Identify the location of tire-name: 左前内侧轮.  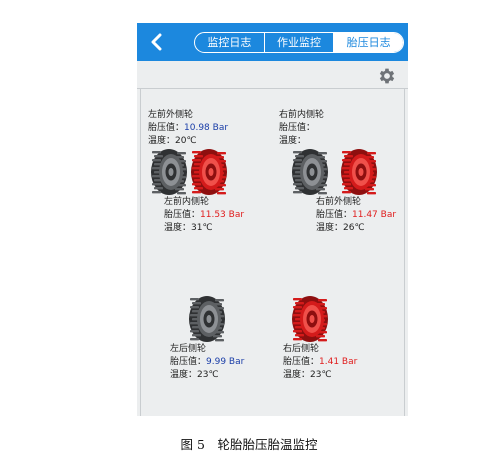
(187, 202).